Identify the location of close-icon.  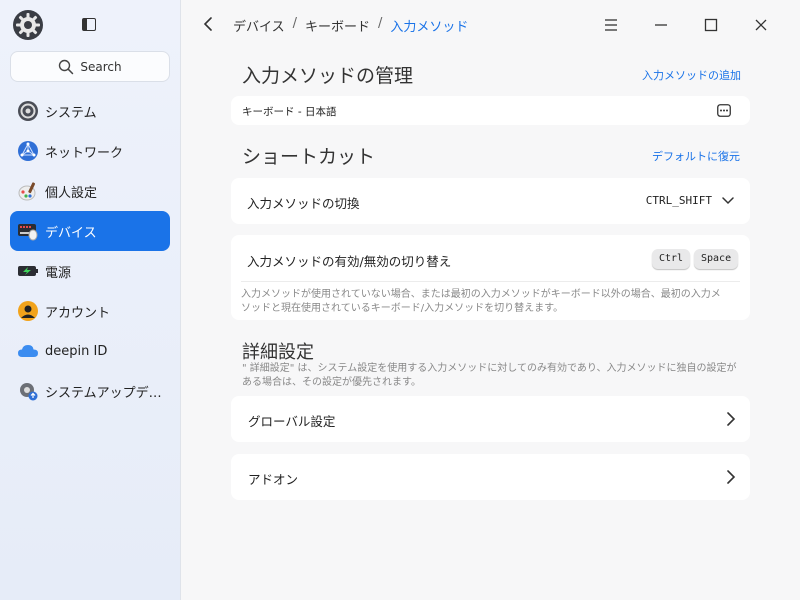
(761, 25).